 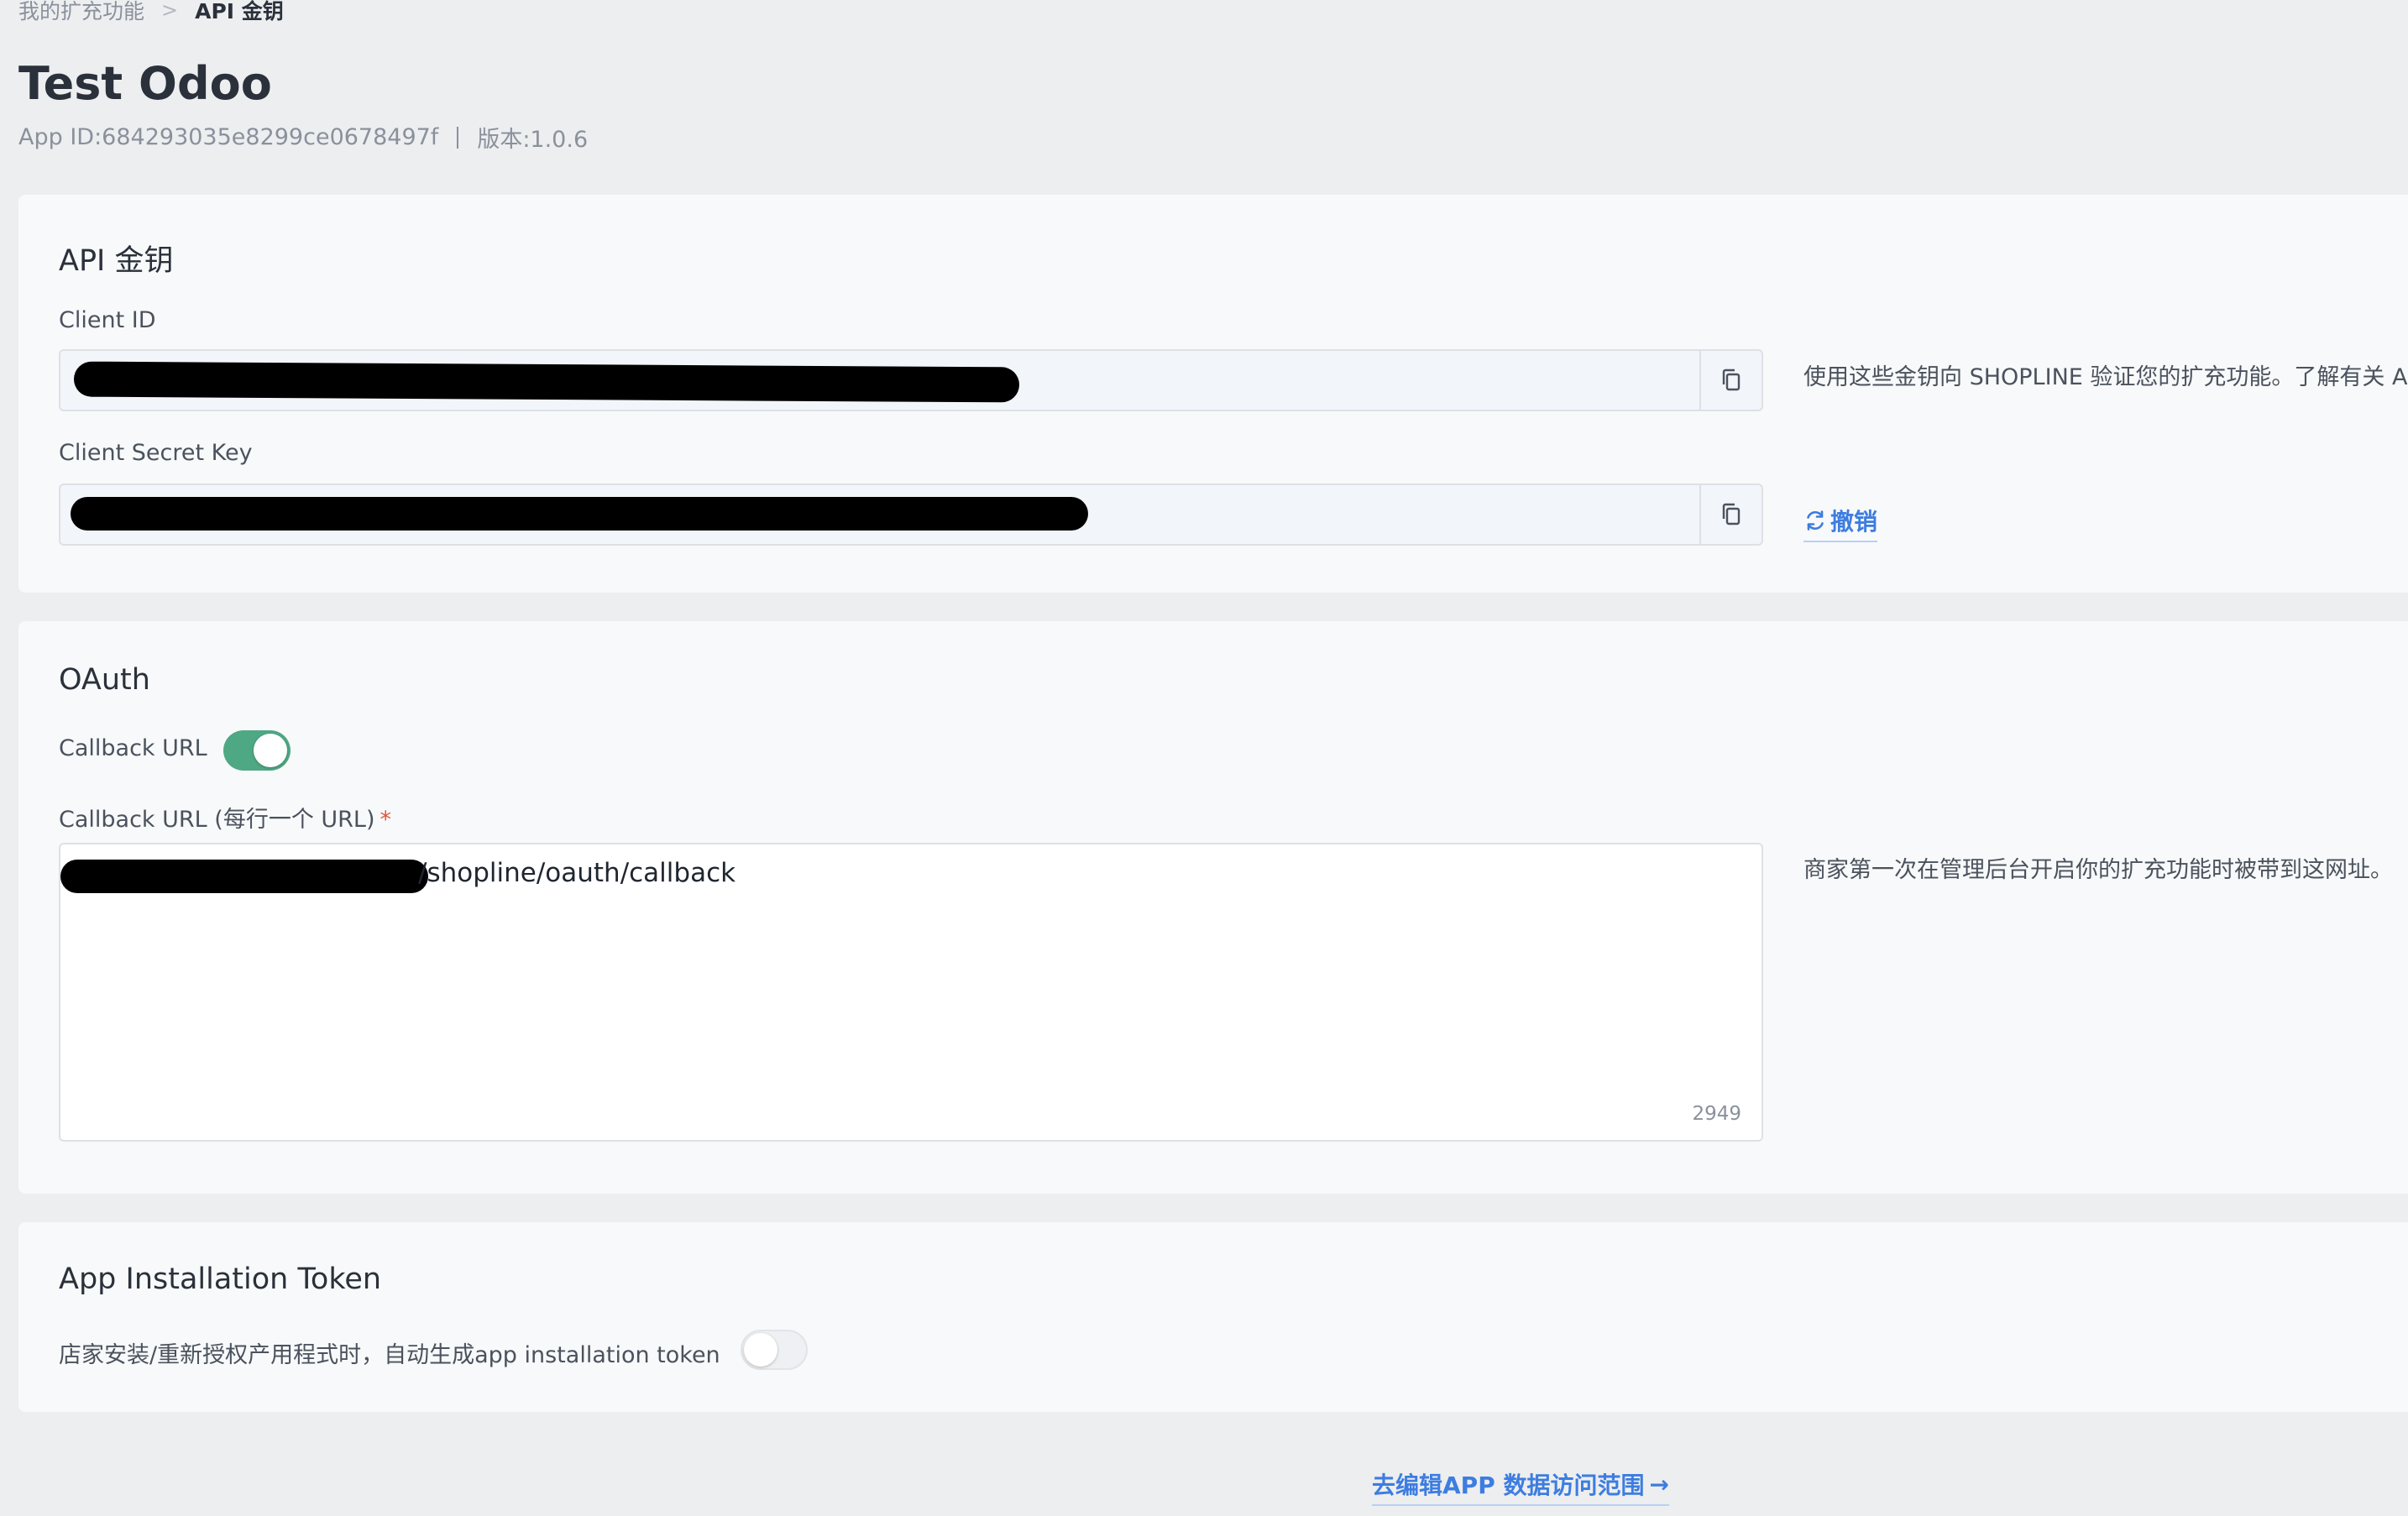 I want to click on app-id: App ID:684293035e8299ce0678497f, so click(x=228, y=137).